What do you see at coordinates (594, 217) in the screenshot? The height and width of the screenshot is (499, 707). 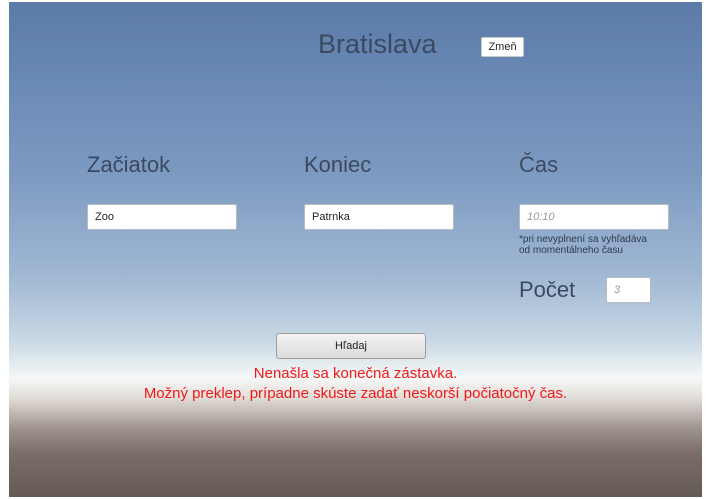 I see `time-input` at bounding box center [594, 217].